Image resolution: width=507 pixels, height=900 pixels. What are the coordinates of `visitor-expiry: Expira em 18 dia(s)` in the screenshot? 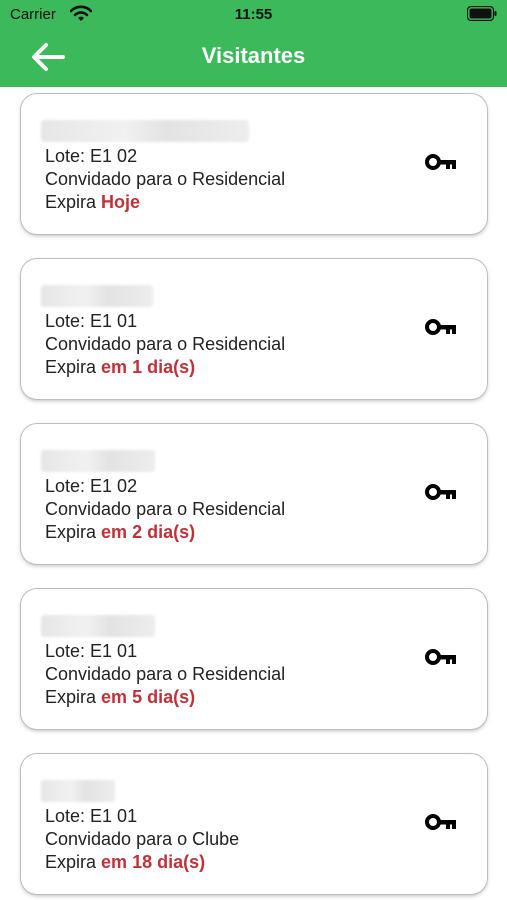 It's located at (125, 862).